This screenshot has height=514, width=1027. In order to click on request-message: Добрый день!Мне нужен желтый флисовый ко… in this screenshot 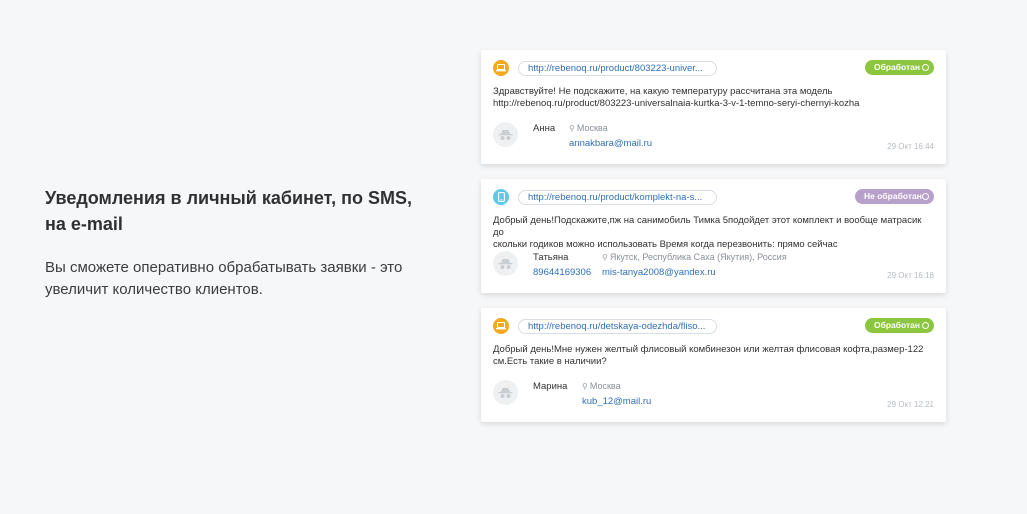, I will do `click(713, 356)`.